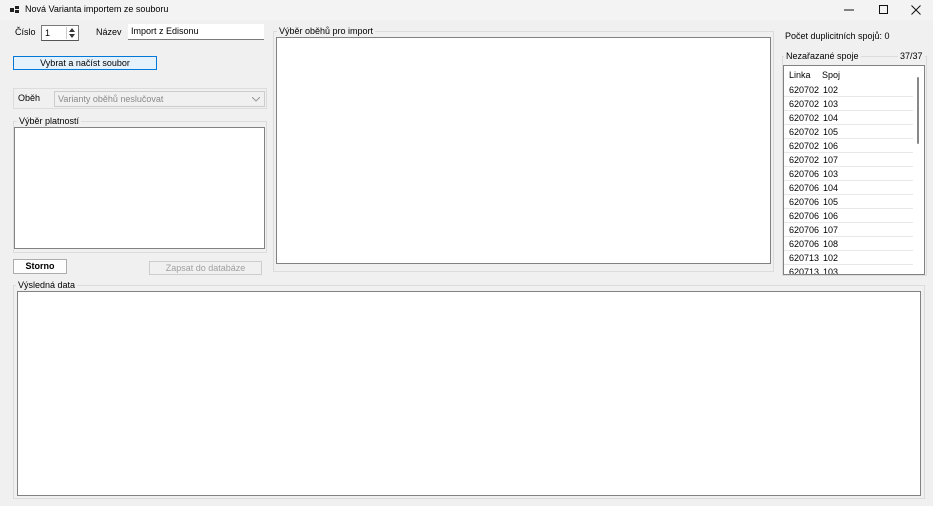 This screenshot has width=933, height=506. Describe the element at coordinates (849, 132) in the screenshot. I see `table-row: 620702 105` at that location.